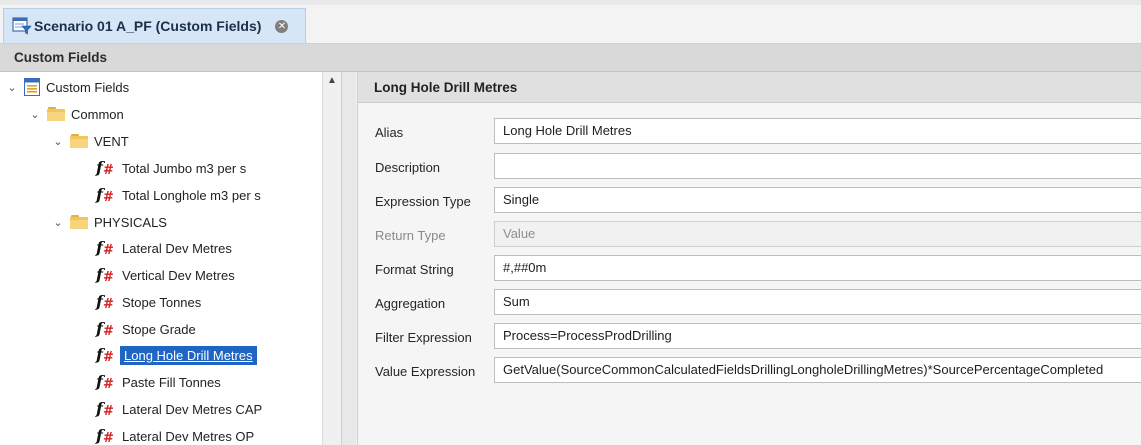  What do you see at coordinates (414, 269) in the screenshot?
I see `format-string-label: Format String` at bounding box center [414, 269].